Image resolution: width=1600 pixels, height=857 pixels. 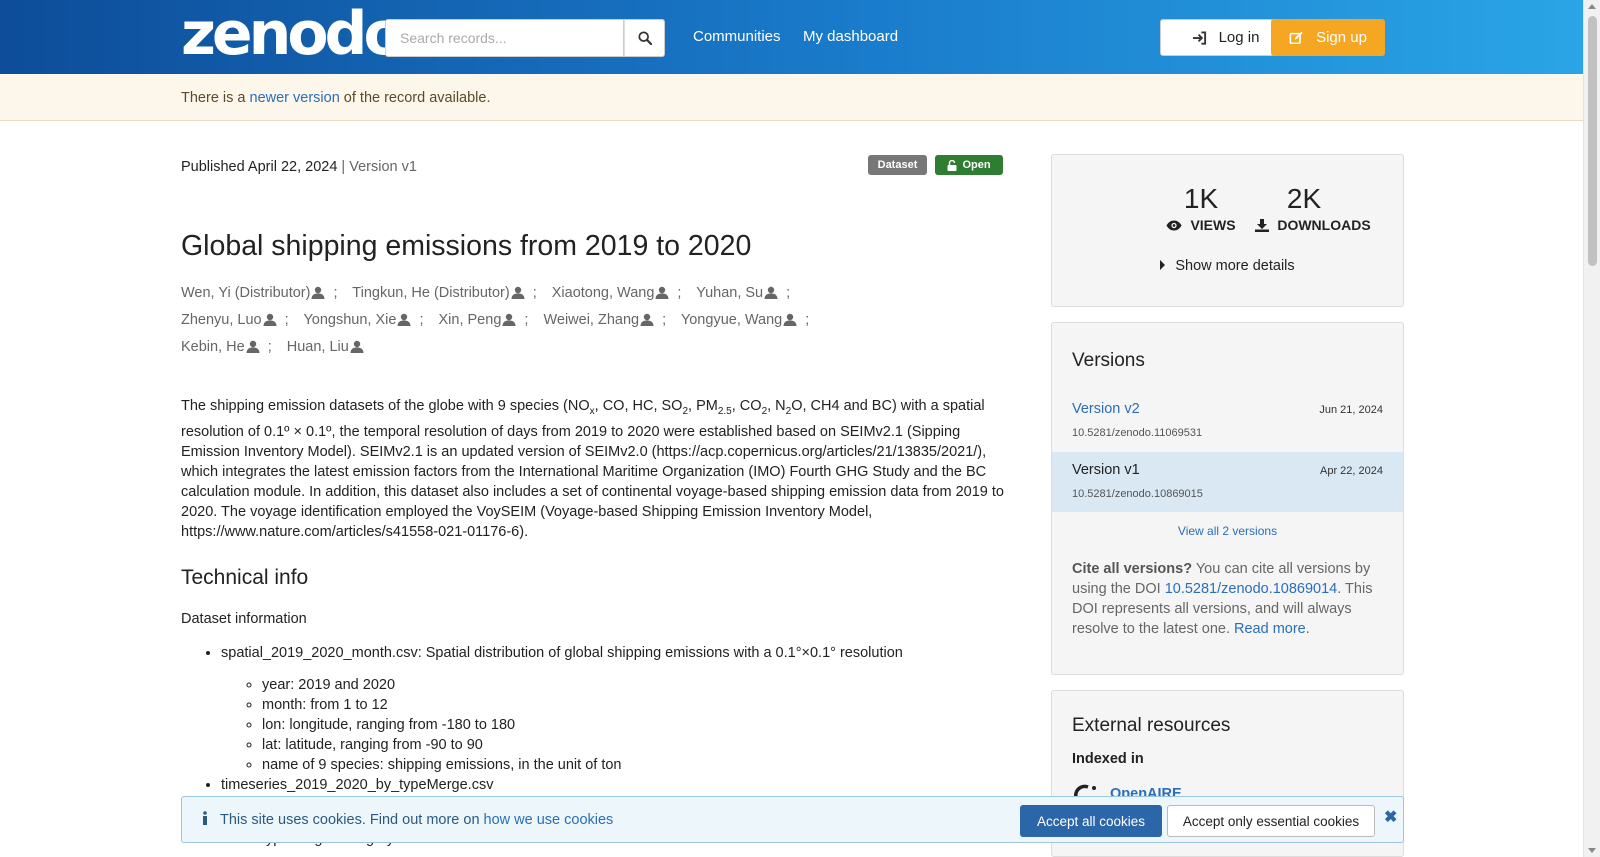 What do you see at coordinates (1106, 409) in the screenshot?
I see `version-link: Version v2` at bounding box center [1106, 409].